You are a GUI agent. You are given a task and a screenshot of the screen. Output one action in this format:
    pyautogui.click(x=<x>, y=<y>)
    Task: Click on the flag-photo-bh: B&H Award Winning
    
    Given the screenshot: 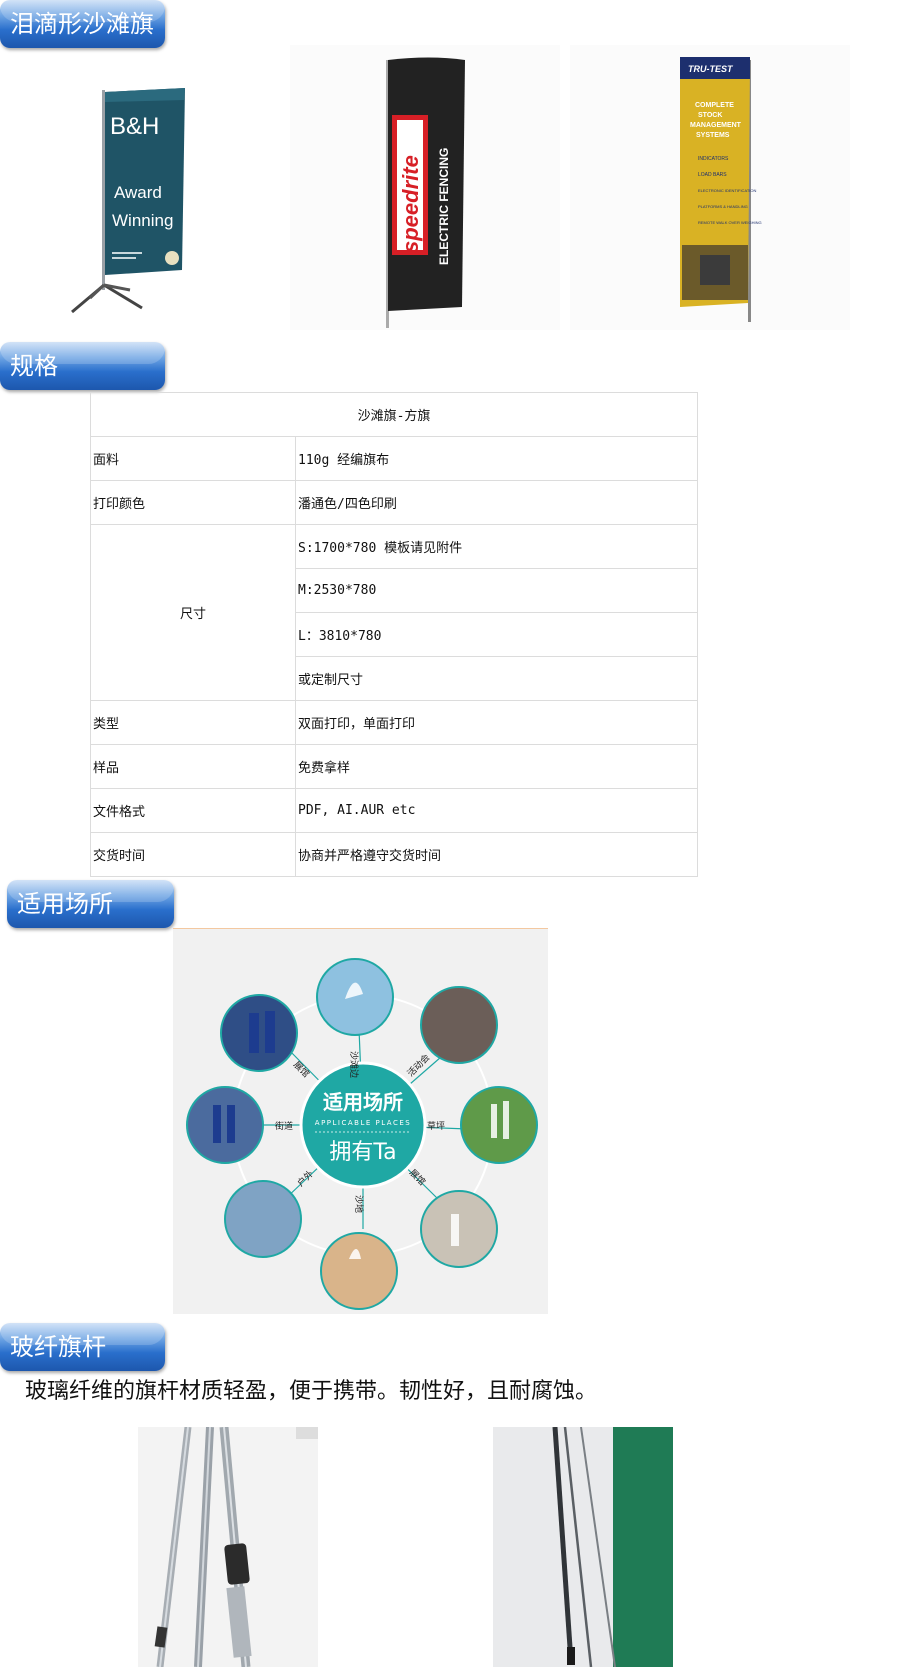 What is the action you would take?
    pyautogui.click(x=130, y=205)
    